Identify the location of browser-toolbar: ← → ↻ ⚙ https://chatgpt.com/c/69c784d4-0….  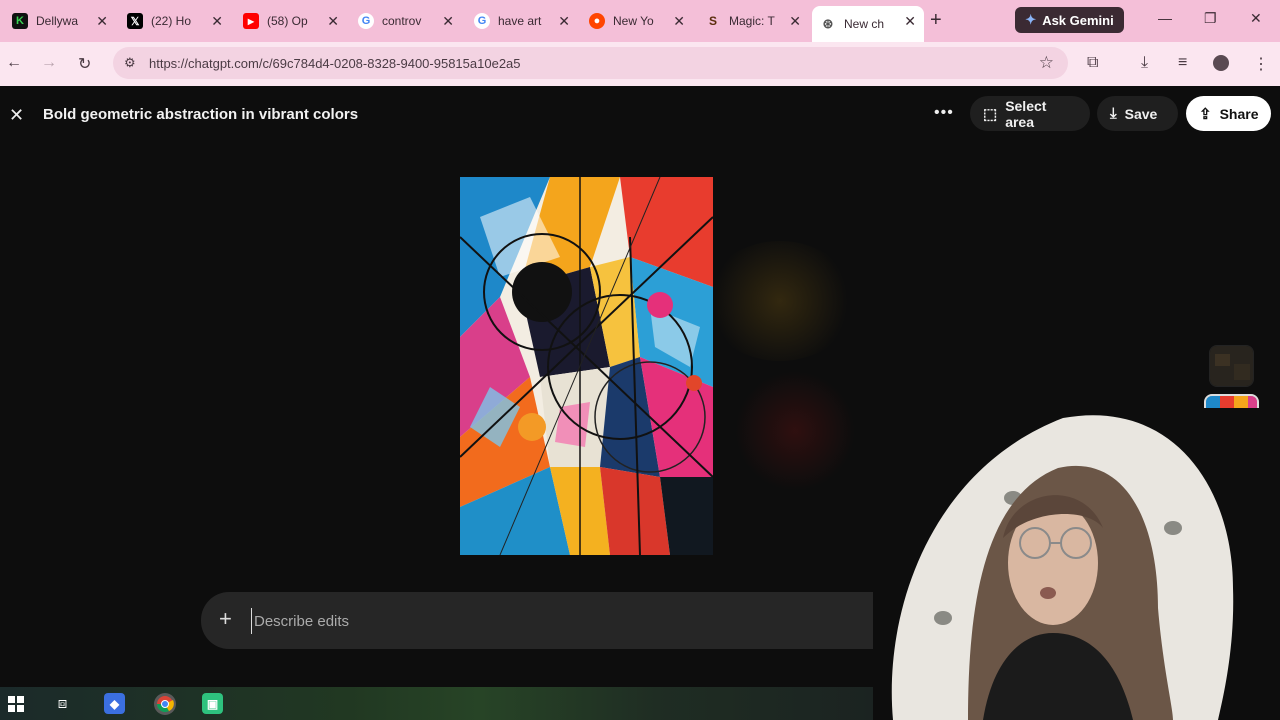
(640, 64).